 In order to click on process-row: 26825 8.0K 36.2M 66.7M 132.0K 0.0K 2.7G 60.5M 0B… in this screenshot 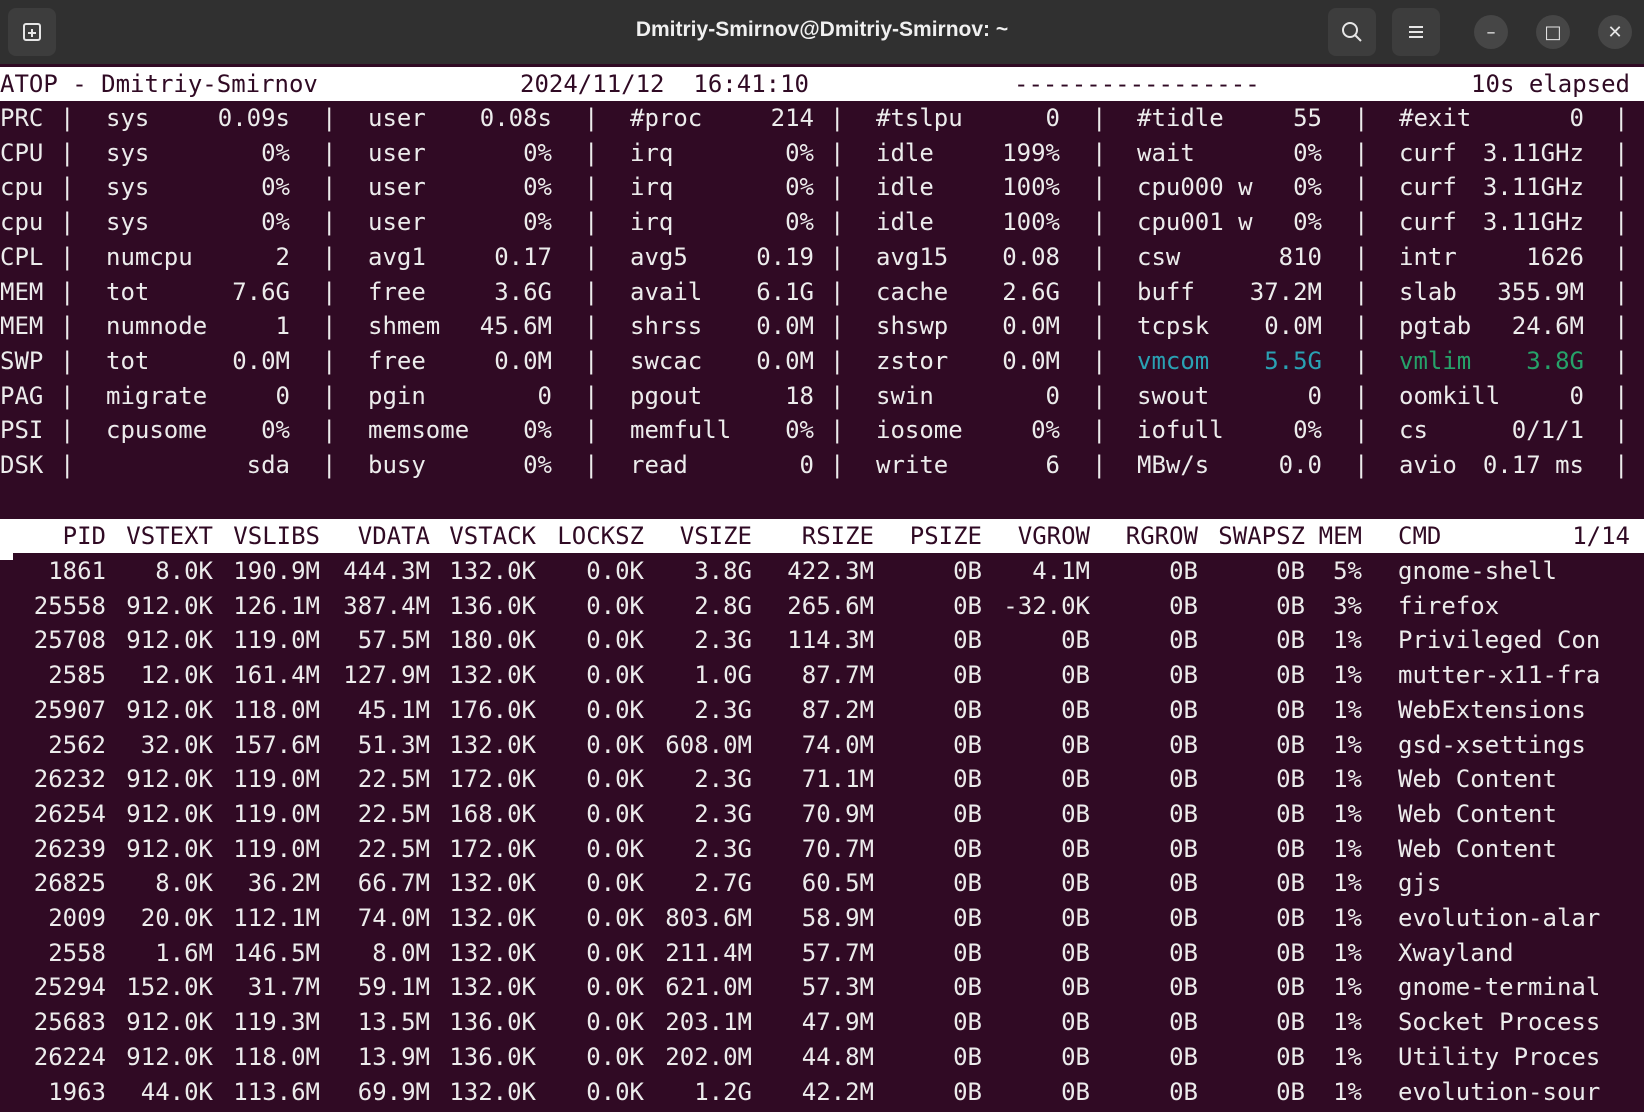, I will do `click(822, 883)`.